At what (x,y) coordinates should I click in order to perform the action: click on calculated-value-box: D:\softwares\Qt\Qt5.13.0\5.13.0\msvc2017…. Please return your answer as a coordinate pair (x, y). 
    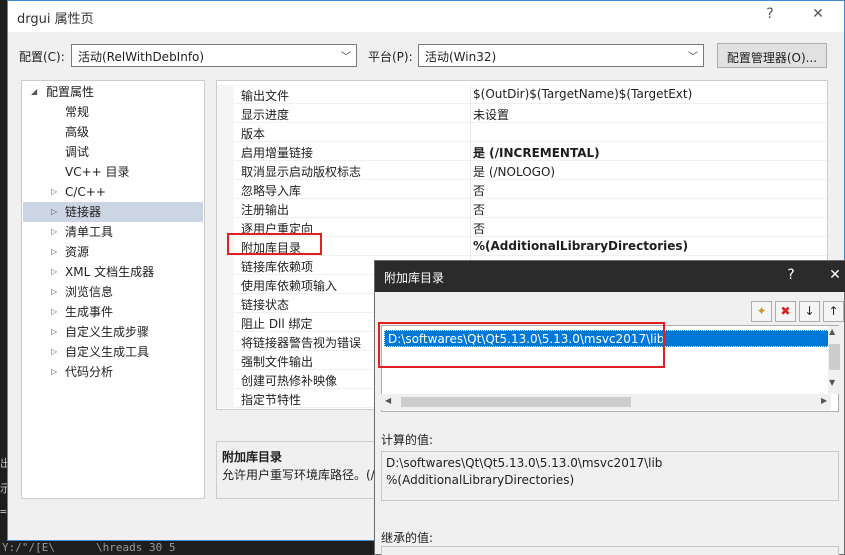
    Looking at the image, I should click on (610, 476).